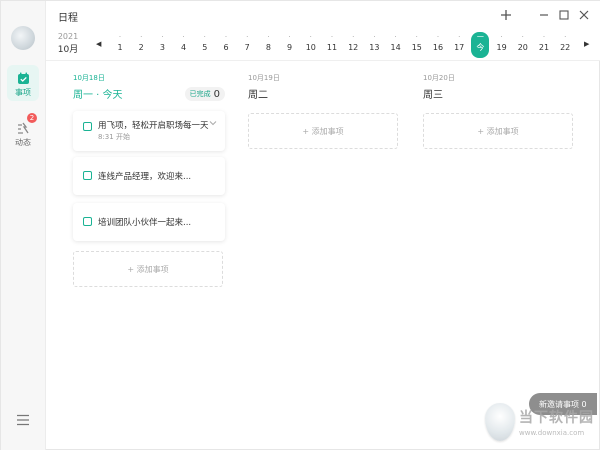  I want to click on column-heading: 周二, so click(258, 95).